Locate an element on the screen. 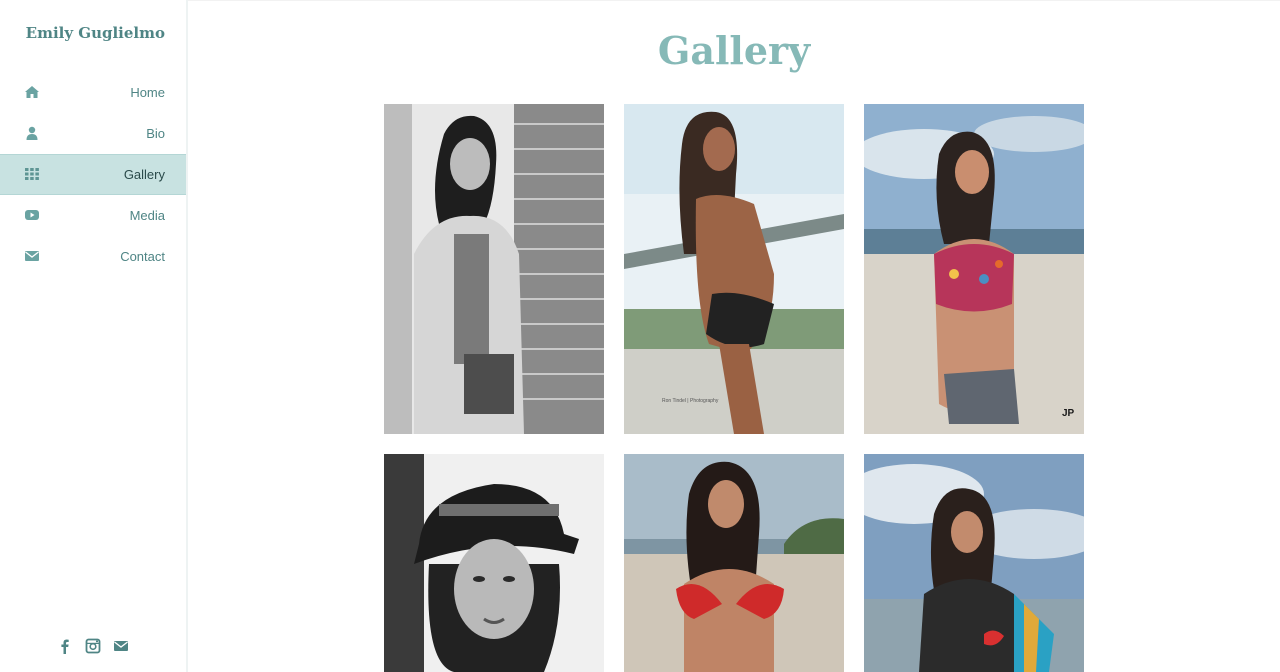  gallery-photo-2: Ron Tindel | Photography is located at coordinates (734, 269).